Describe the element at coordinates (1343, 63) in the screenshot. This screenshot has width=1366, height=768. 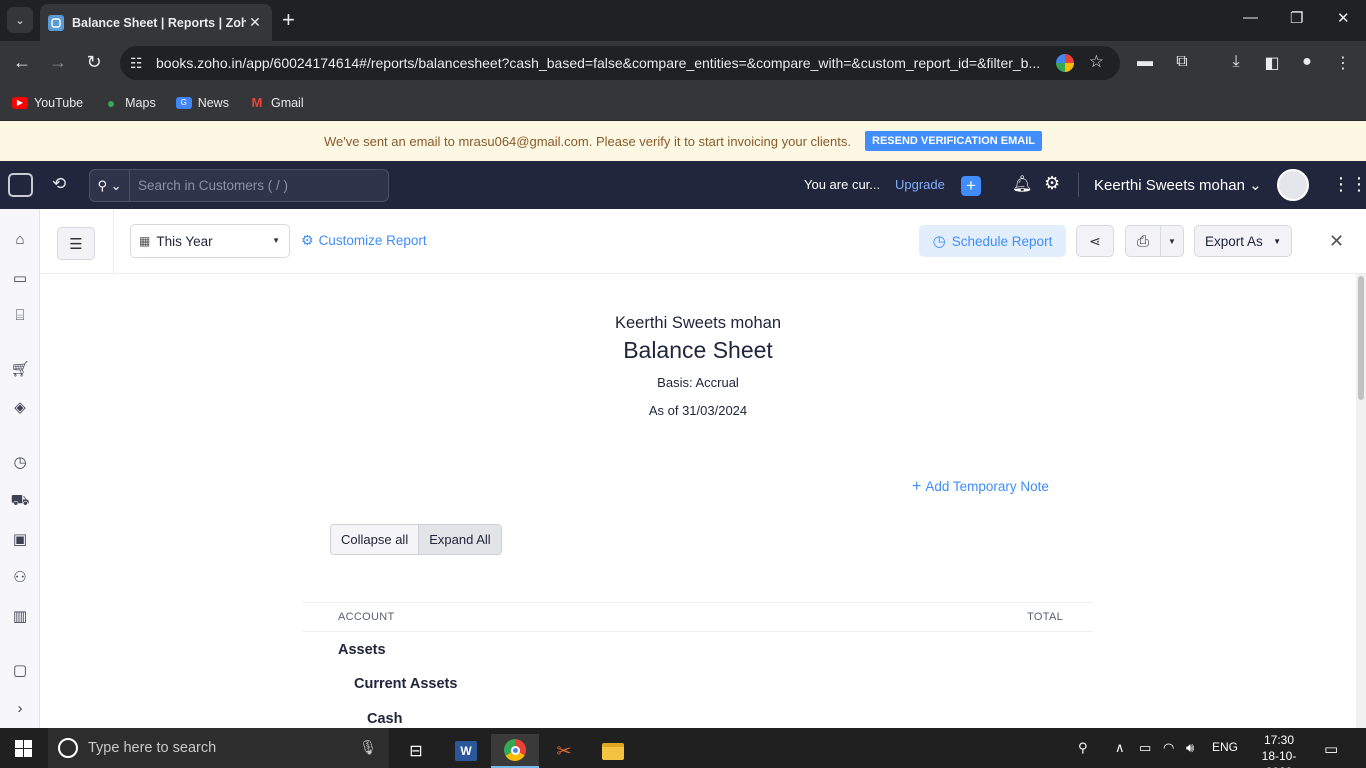
I see `chrome-menu-icon: ⋮` at that location.